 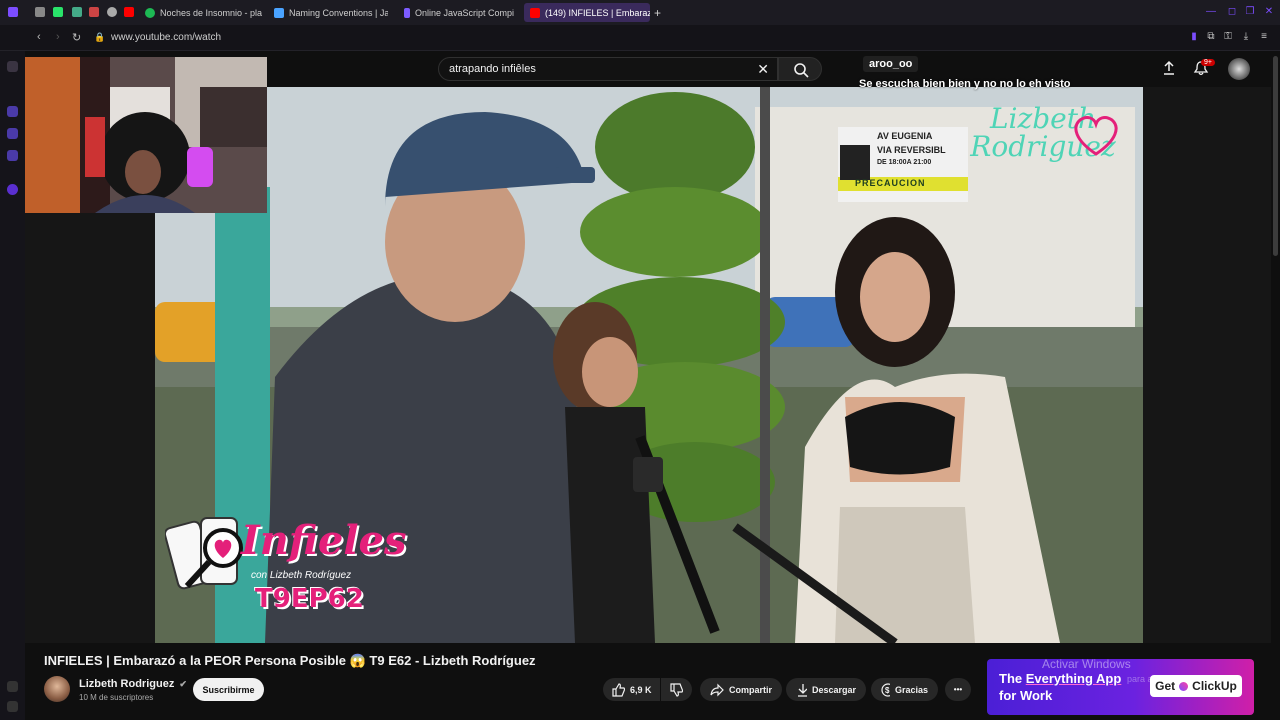 What do you see at coordinates (1246, 37) in the screenshot?
I see `download-icon: ⤓` at bounding box center [1246, 37].